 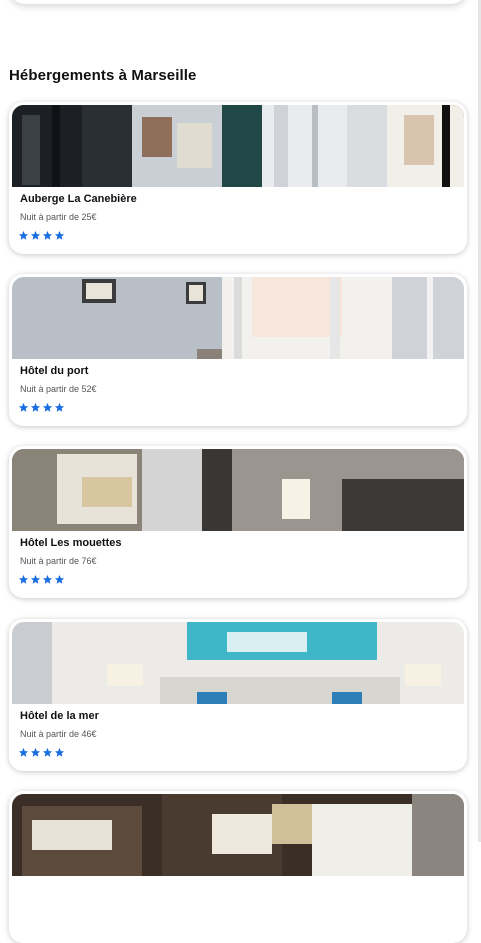 What do you see at coordinates (59, 716) in the screenshot?
I see `hotel-name: Hôtel de la mer` at bounding box center [59, 716].